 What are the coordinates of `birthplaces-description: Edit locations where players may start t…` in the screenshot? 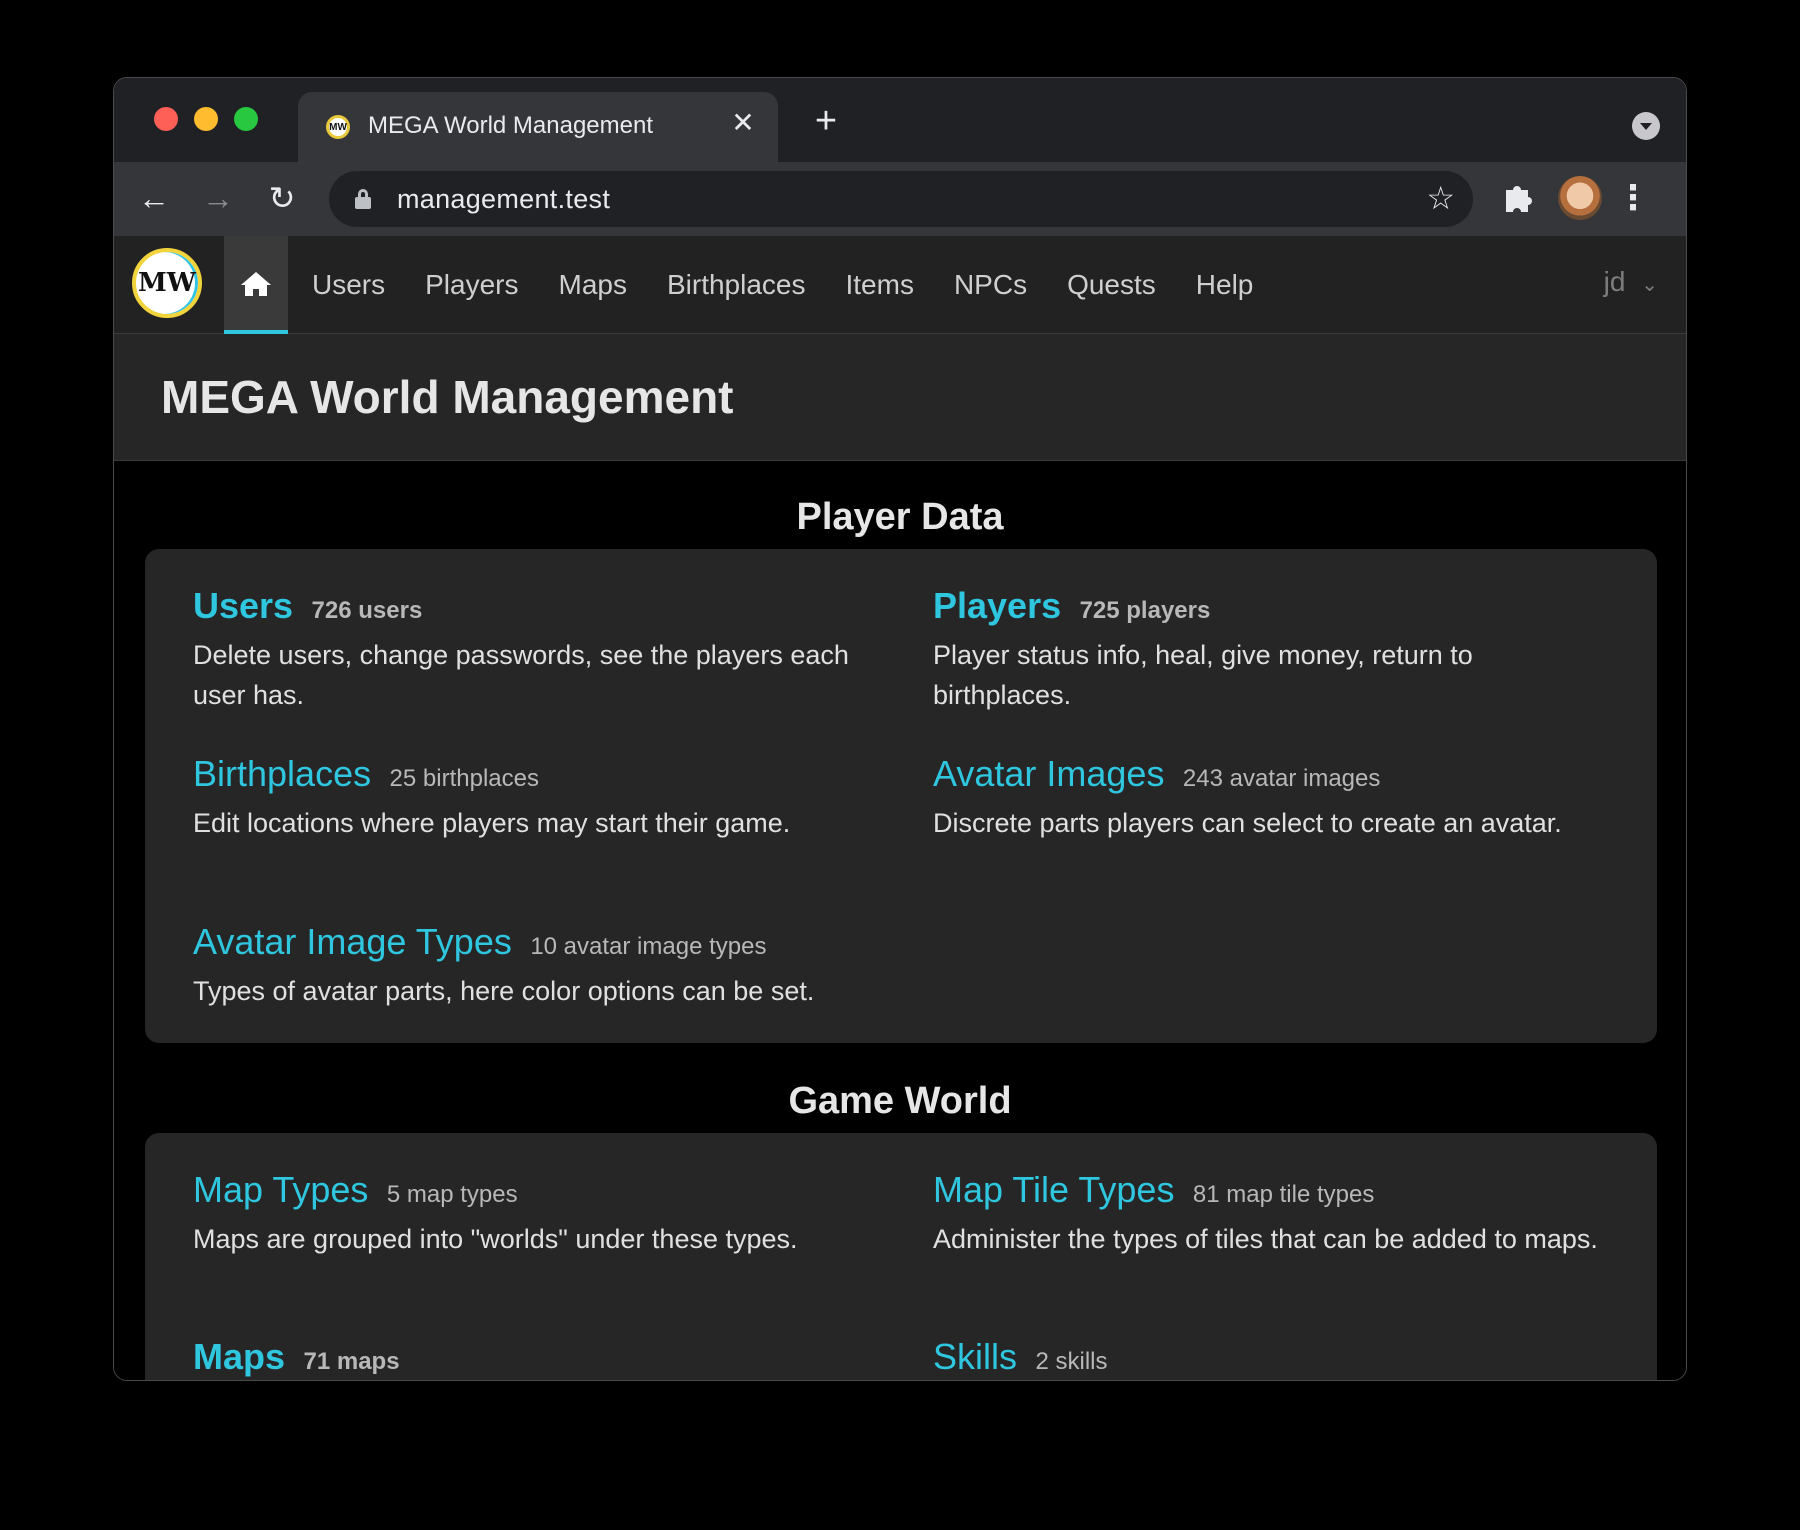 It's located at (492, 823).